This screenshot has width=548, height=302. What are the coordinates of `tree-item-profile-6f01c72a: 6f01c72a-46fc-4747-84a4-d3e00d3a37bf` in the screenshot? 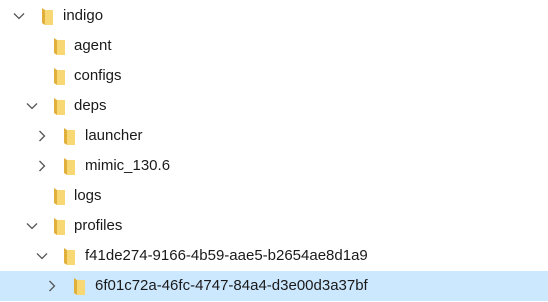 It's located at (274, 286).